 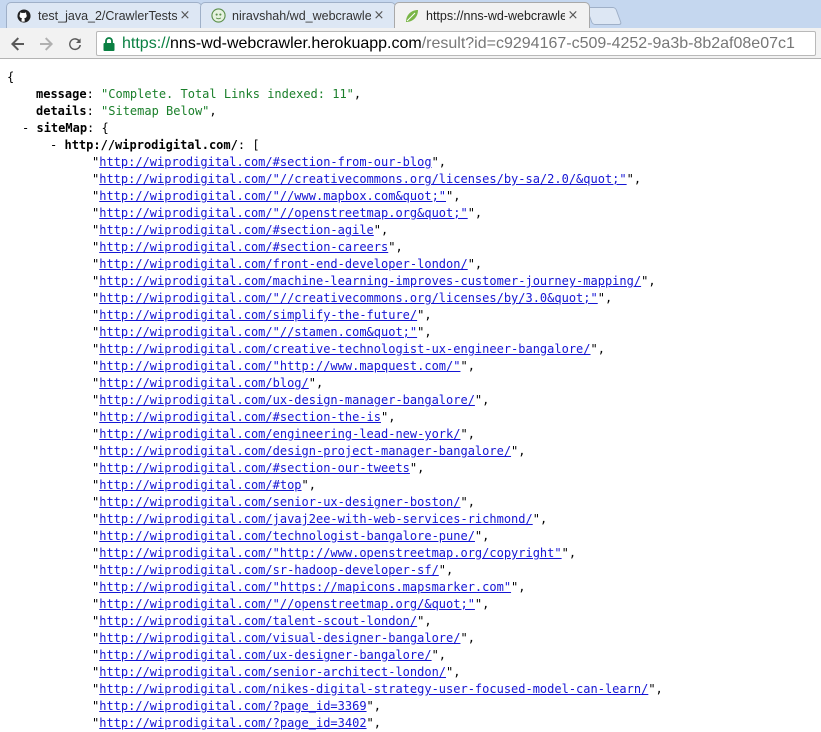 I want to click on reload-icon, so click(x=75, y=44).